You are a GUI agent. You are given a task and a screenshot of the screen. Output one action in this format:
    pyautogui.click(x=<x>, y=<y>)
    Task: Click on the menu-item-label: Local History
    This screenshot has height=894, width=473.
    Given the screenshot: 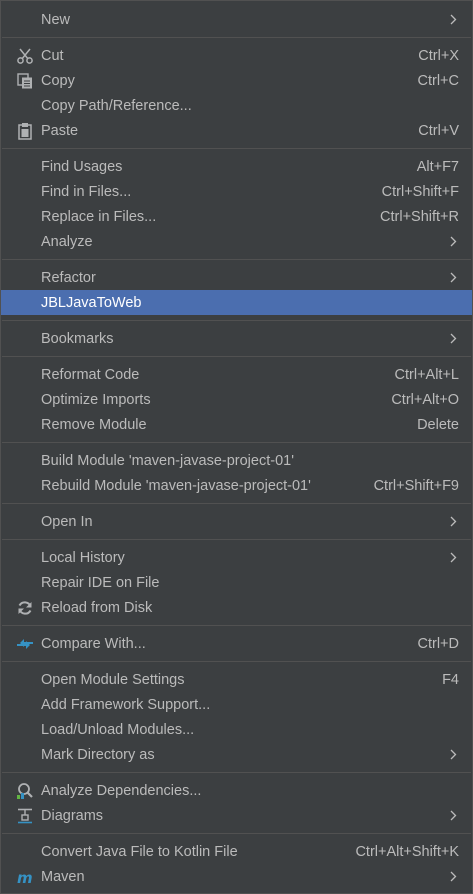 What is the action you would take?
    pyautogui.click(x=83, y=557)
    